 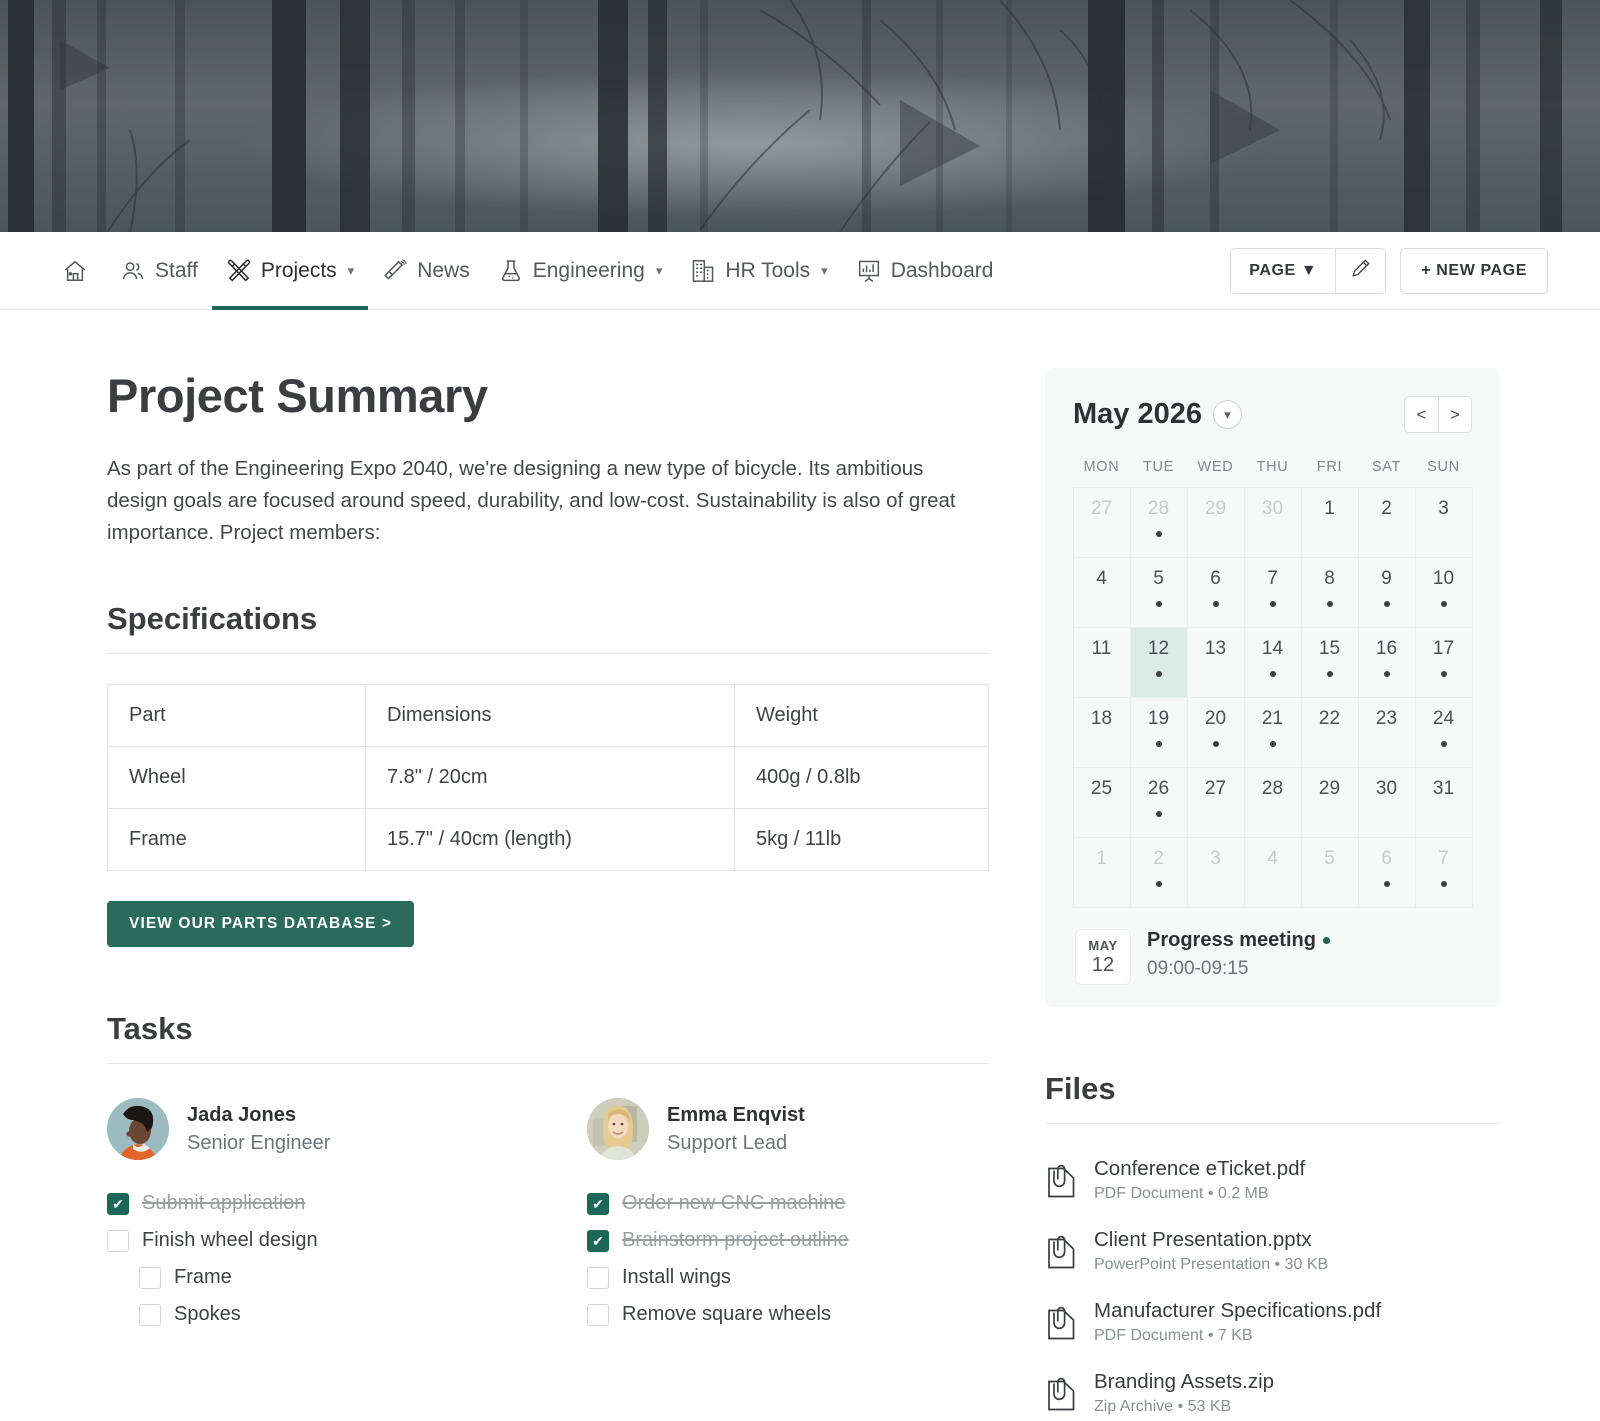 I want to click on calendar-day-number: 3, so click(x=1443, y=508).